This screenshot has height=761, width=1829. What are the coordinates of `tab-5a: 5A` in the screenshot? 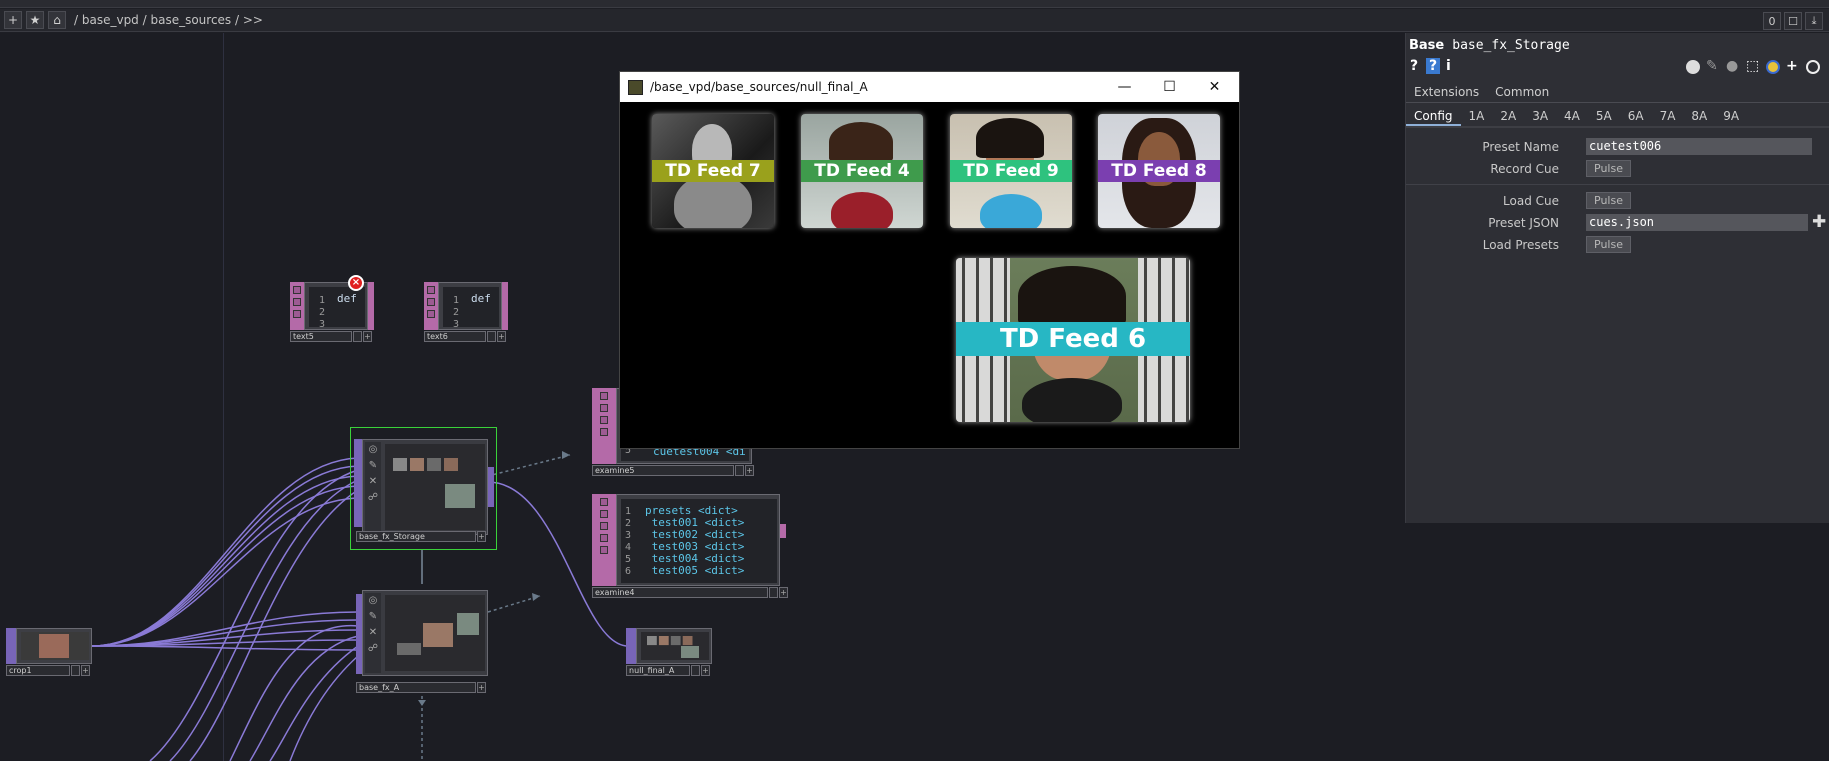 It's located at (1604, 116).